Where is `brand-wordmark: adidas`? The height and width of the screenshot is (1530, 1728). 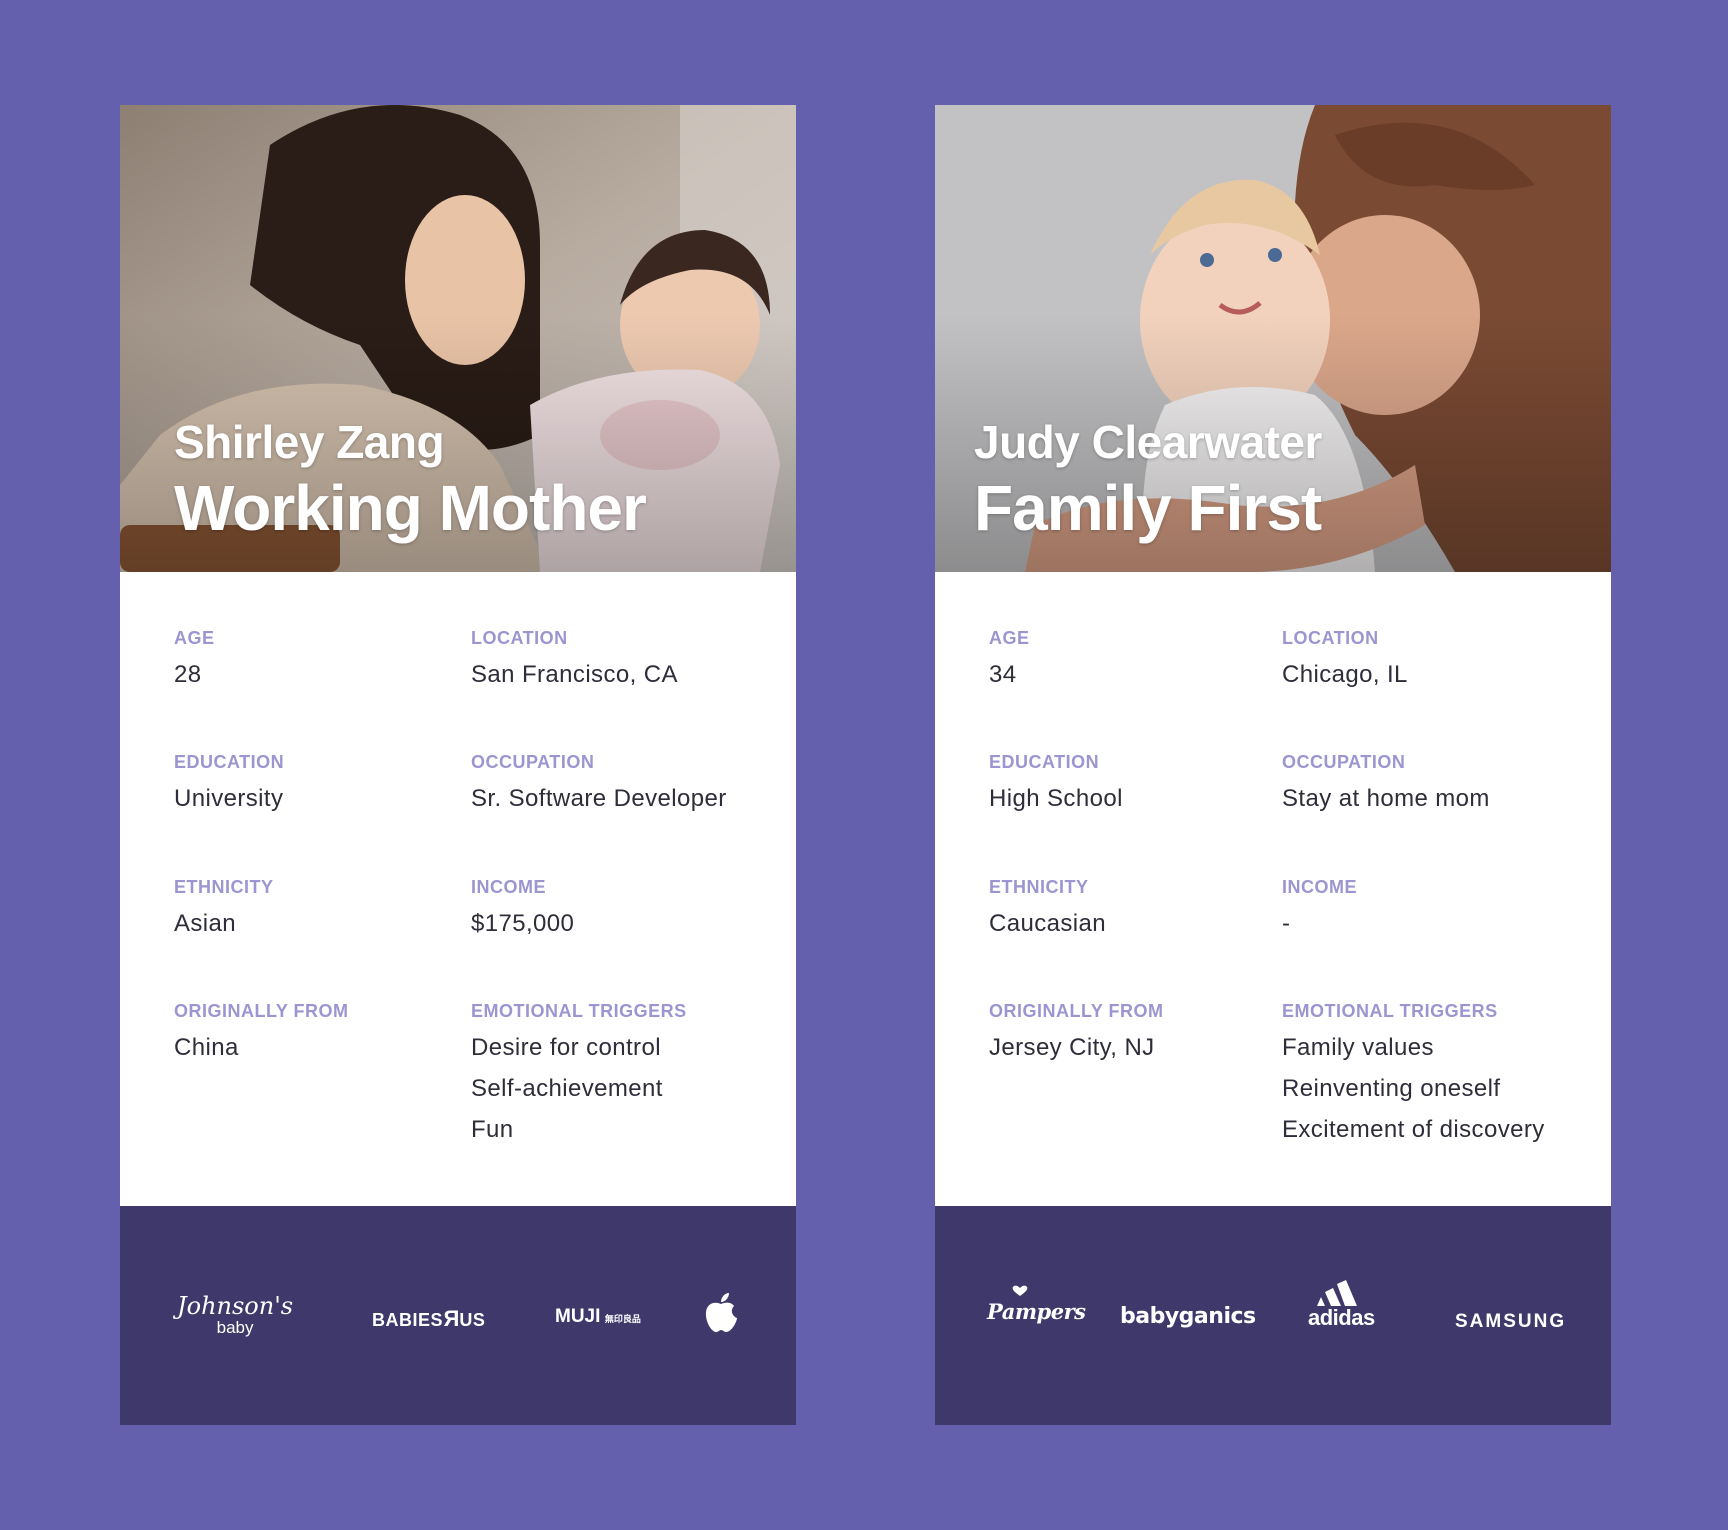
brand-wordmark: adidas is located at coordinates (1341, 1317).